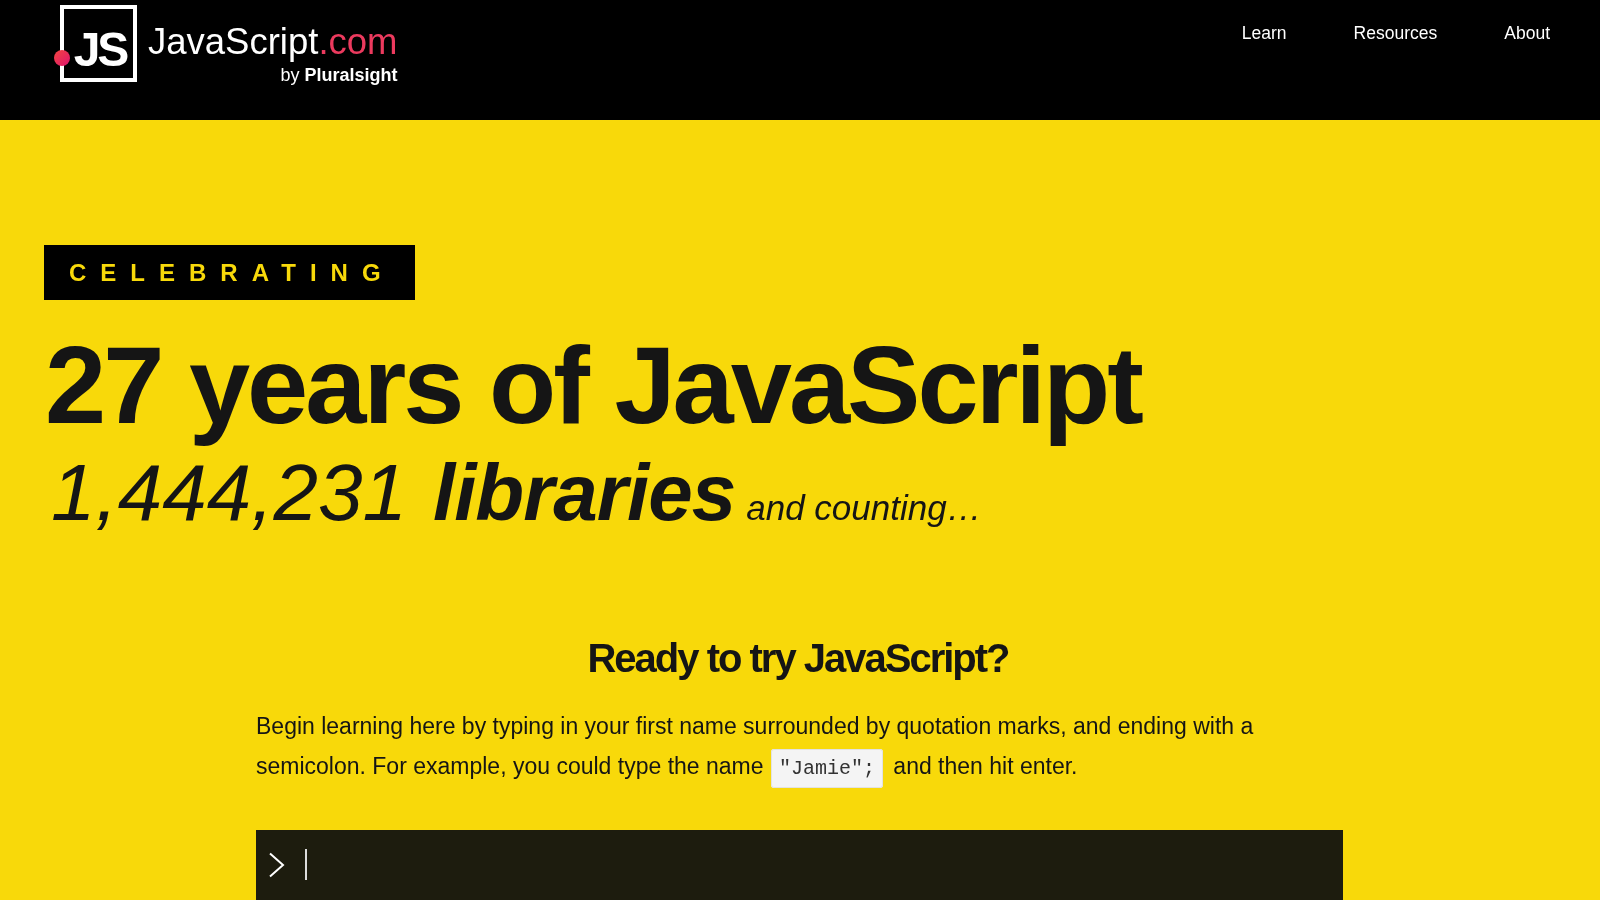 This screenshot has height=900, width=1600. I want to click on text-cursor-icon, so click(306, 864).